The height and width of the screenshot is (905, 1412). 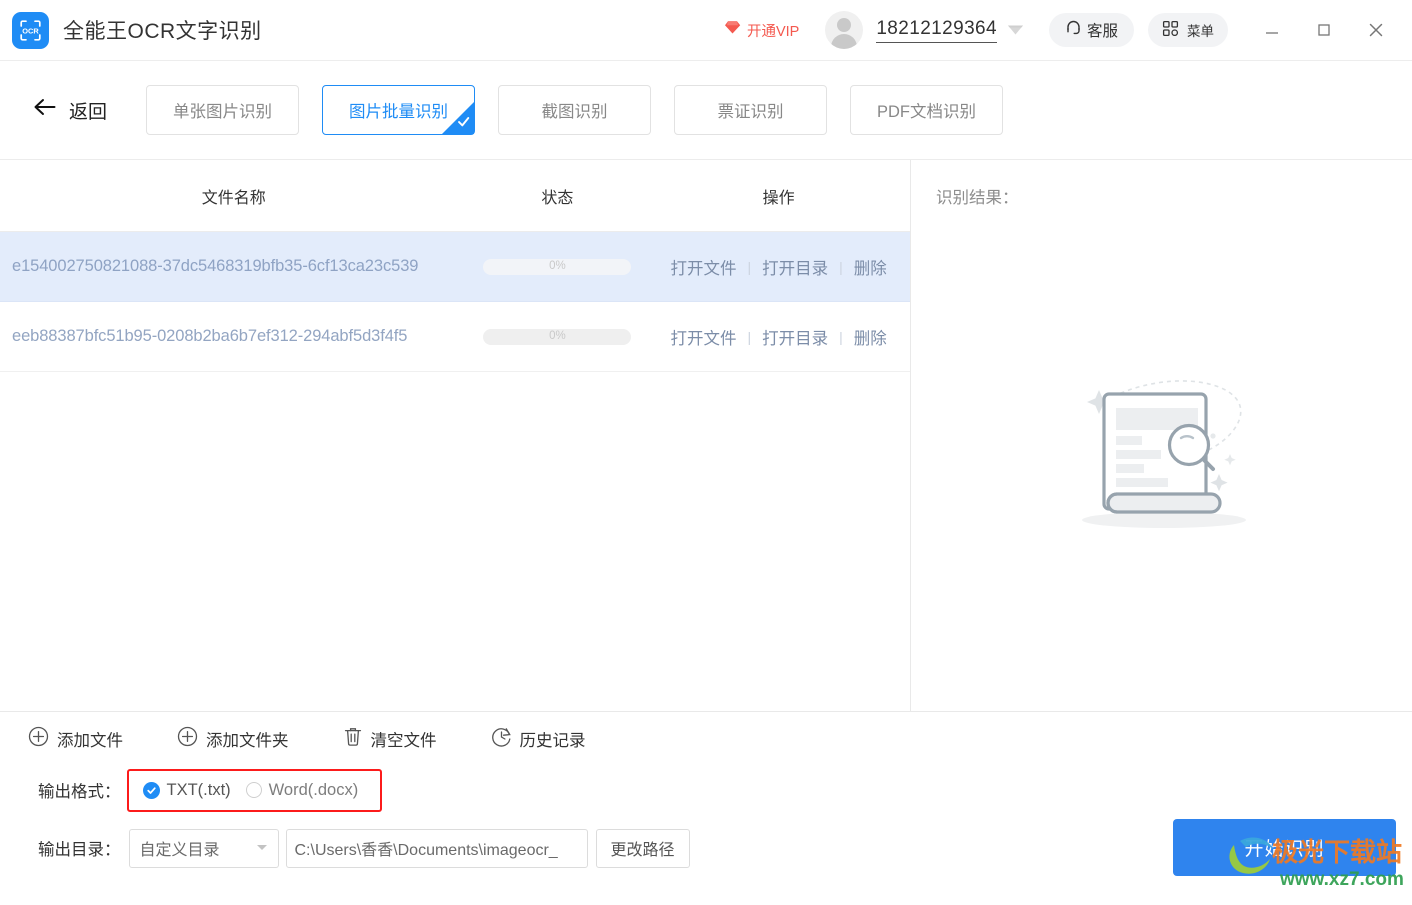 I want to click on tab-batch-image: 图片批量识别, so click(x=399, y=110).